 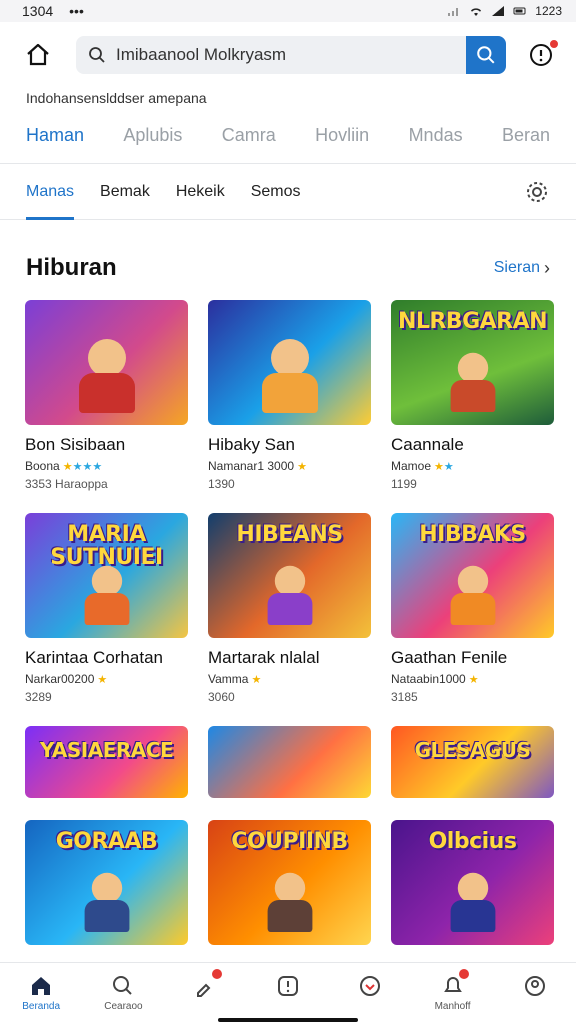 I want to click on nav-item-heart, so click(x=370, y=987).